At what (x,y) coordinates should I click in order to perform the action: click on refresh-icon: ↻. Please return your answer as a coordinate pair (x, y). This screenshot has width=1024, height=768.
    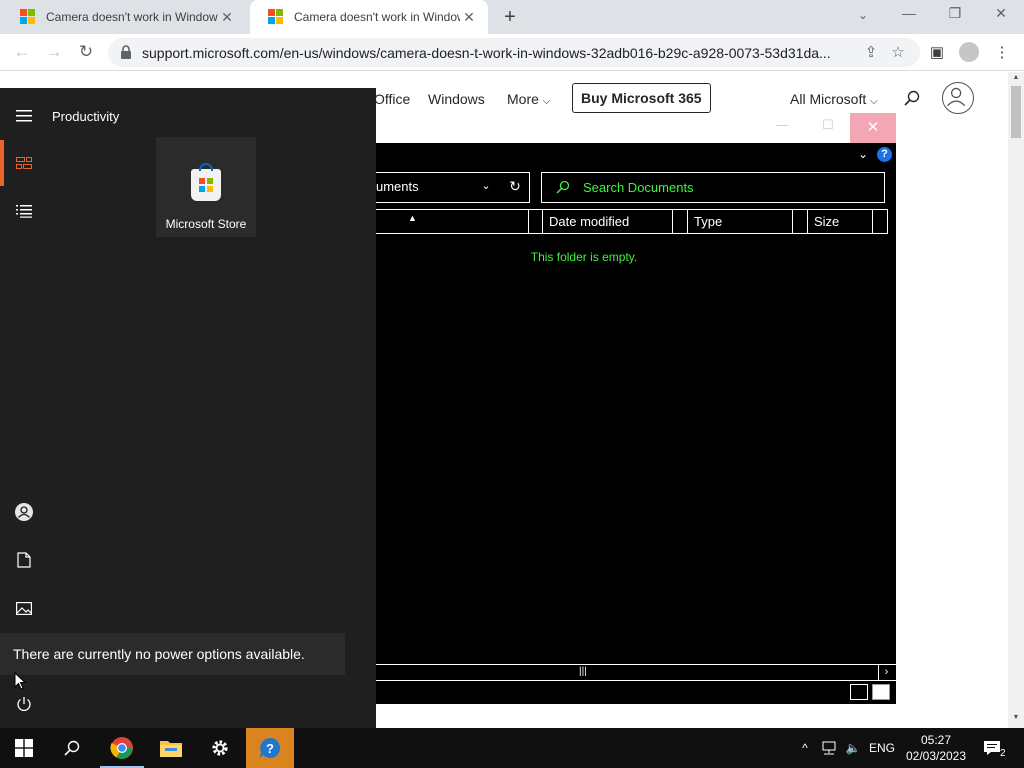
    Looking at the image, I should click on (515, 186).